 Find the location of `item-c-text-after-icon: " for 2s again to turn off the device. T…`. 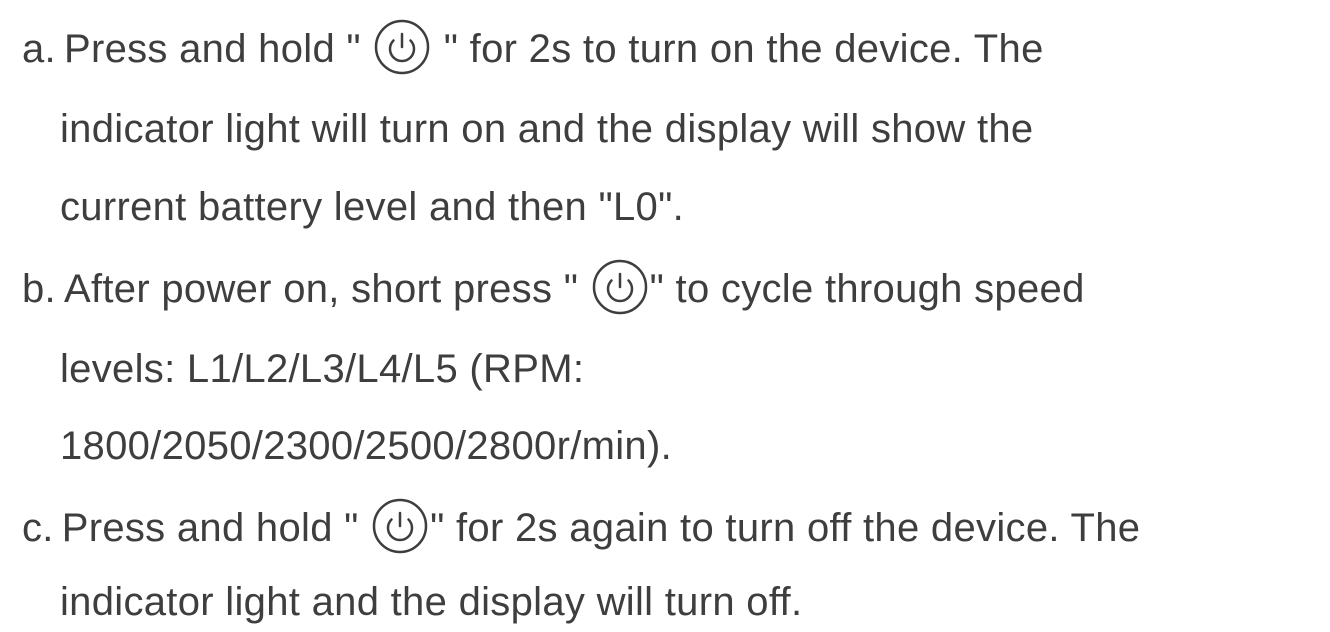

item-c-text-after-icon: " for 2s again to turn off the device. T… is located at coordinates (785, 528).